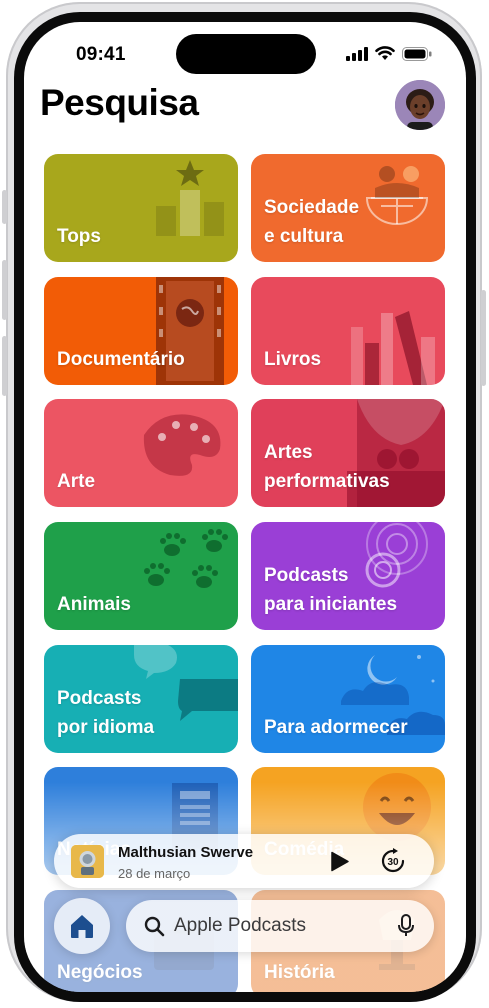 The height and width of the screenshot is (1008, 489). I want to click on action-button, so click(4, 207).